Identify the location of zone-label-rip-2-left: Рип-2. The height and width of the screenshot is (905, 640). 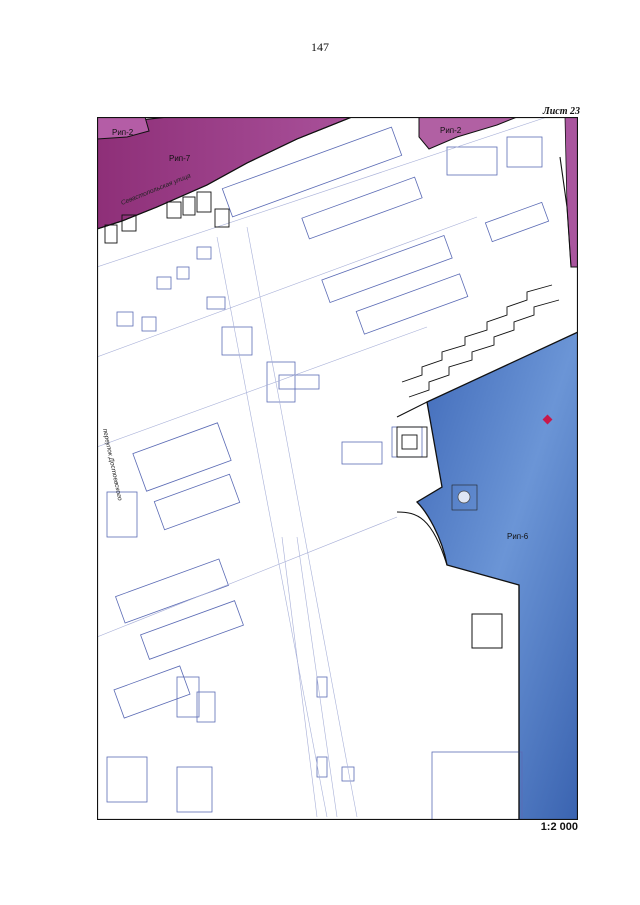
(123, 132).